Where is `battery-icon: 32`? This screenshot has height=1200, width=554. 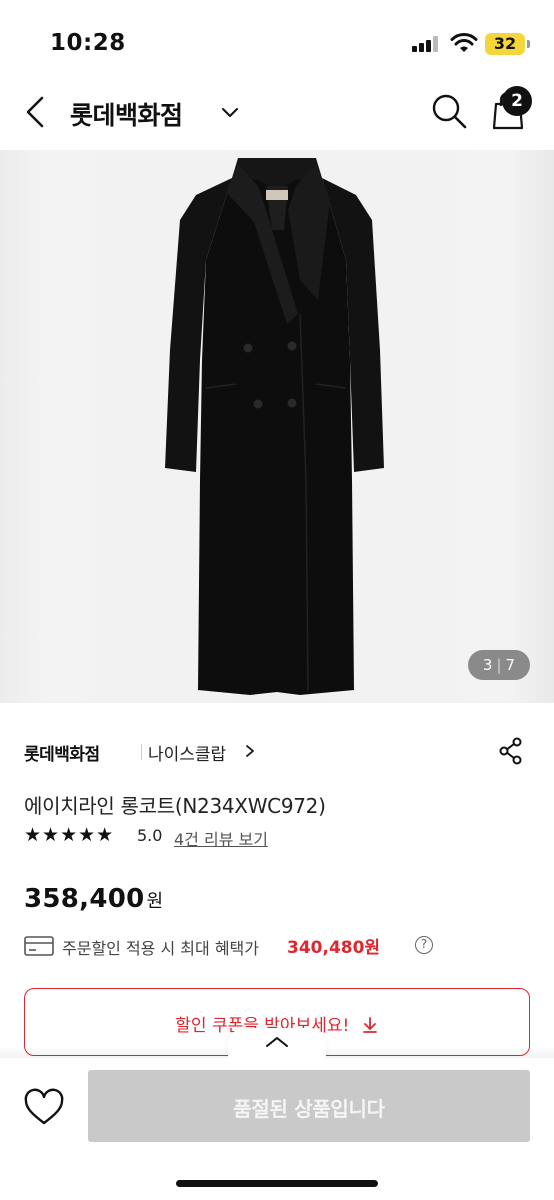 battery-icon: 32 is located at coordinates (507, 44).